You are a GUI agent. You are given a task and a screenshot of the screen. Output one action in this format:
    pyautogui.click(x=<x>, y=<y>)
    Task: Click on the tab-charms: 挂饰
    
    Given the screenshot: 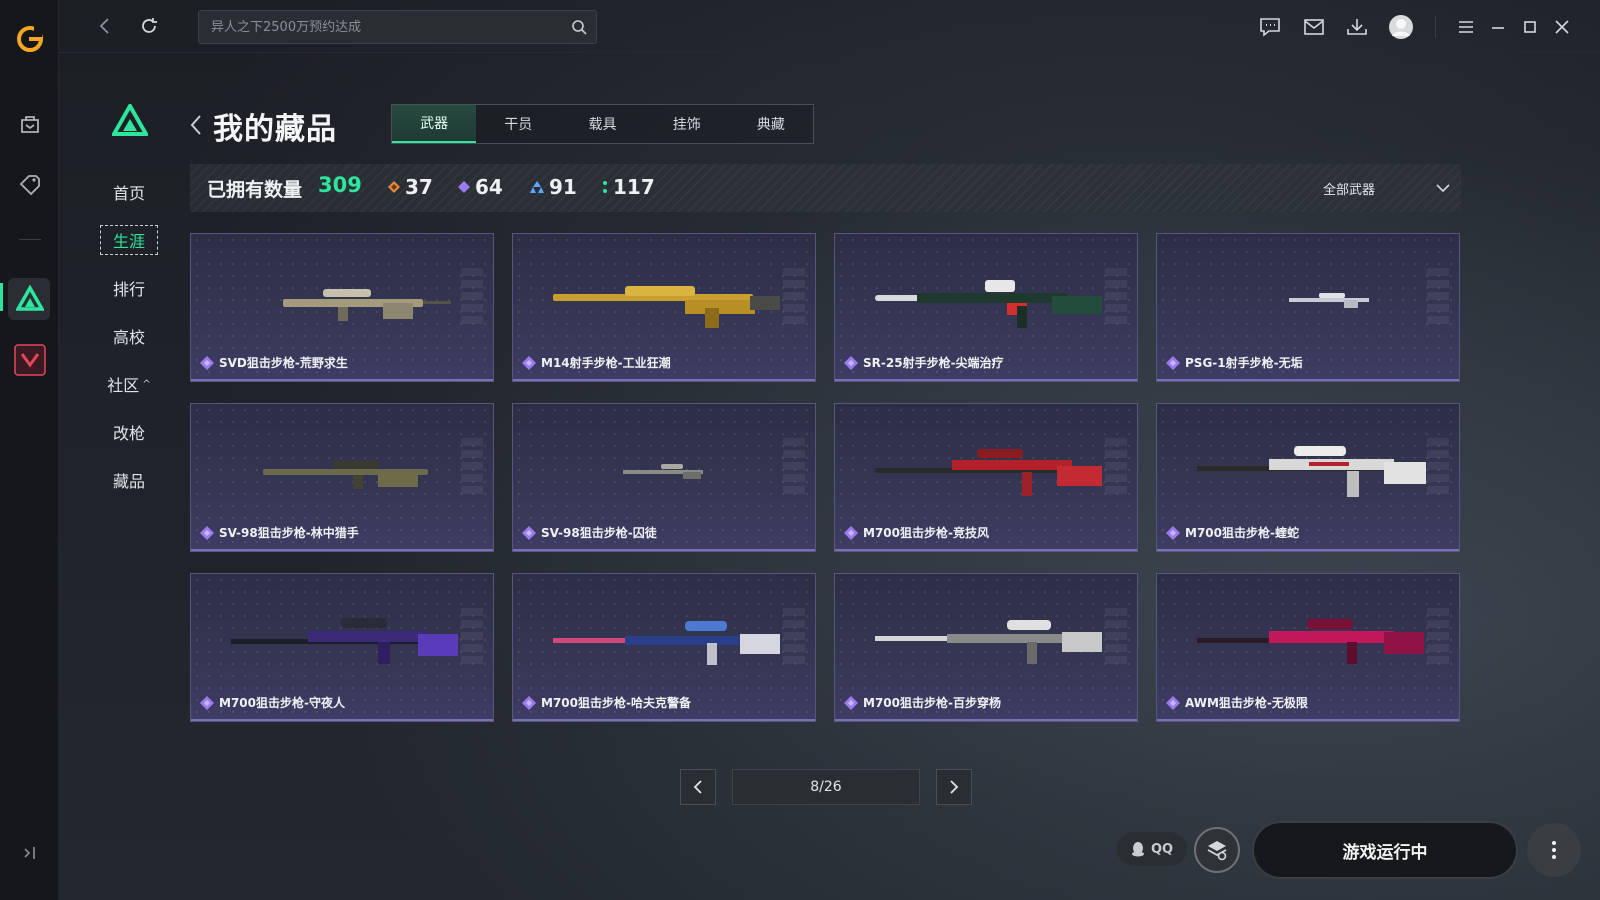 What is the action you would take?
    pyautogui.click(x=687, y=124)
    